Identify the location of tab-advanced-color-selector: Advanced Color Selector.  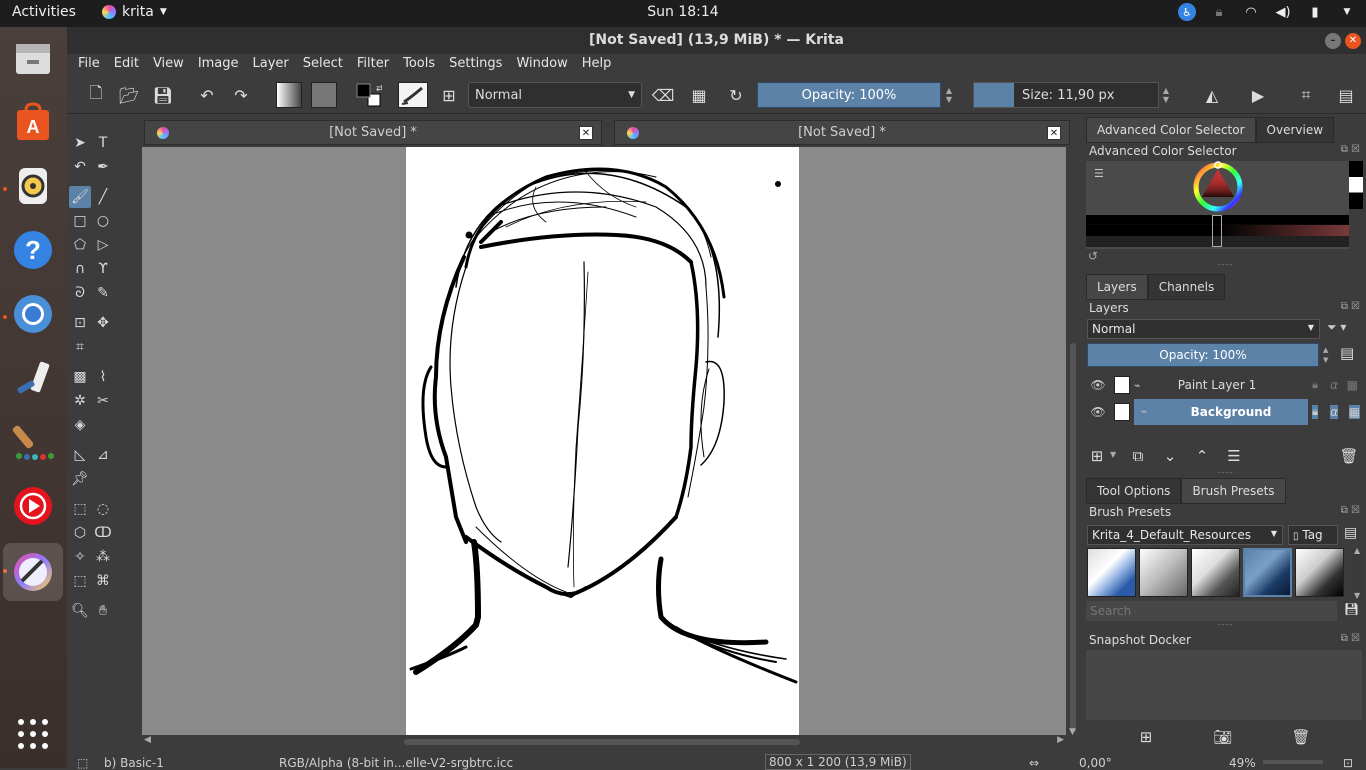
(1171, 130).